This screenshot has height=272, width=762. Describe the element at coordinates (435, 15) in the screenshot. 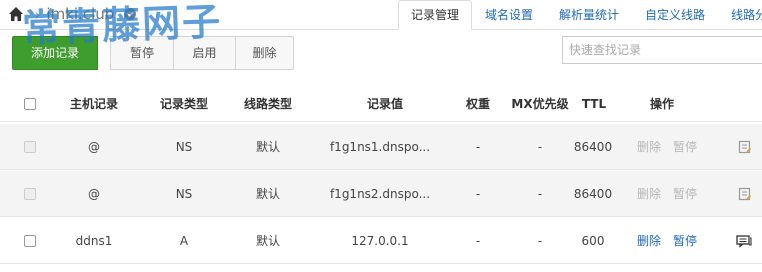

I see `tab-record-management: 记录管理` at that location.